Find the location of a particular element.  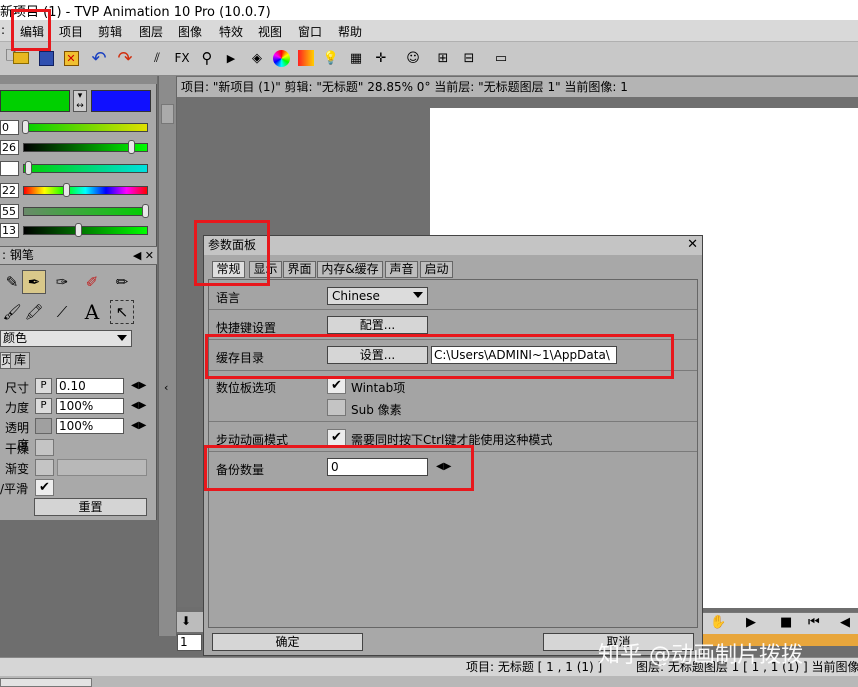

hue-value: 22 is located at coordinates (9, 190).